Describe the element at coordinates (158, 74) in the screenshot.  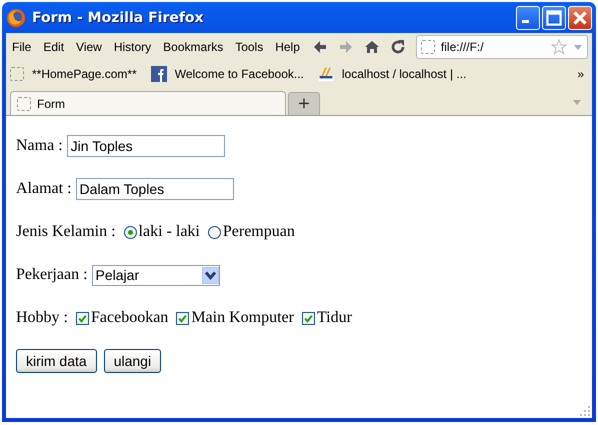
I see `facebook-logo-icon` at that location.